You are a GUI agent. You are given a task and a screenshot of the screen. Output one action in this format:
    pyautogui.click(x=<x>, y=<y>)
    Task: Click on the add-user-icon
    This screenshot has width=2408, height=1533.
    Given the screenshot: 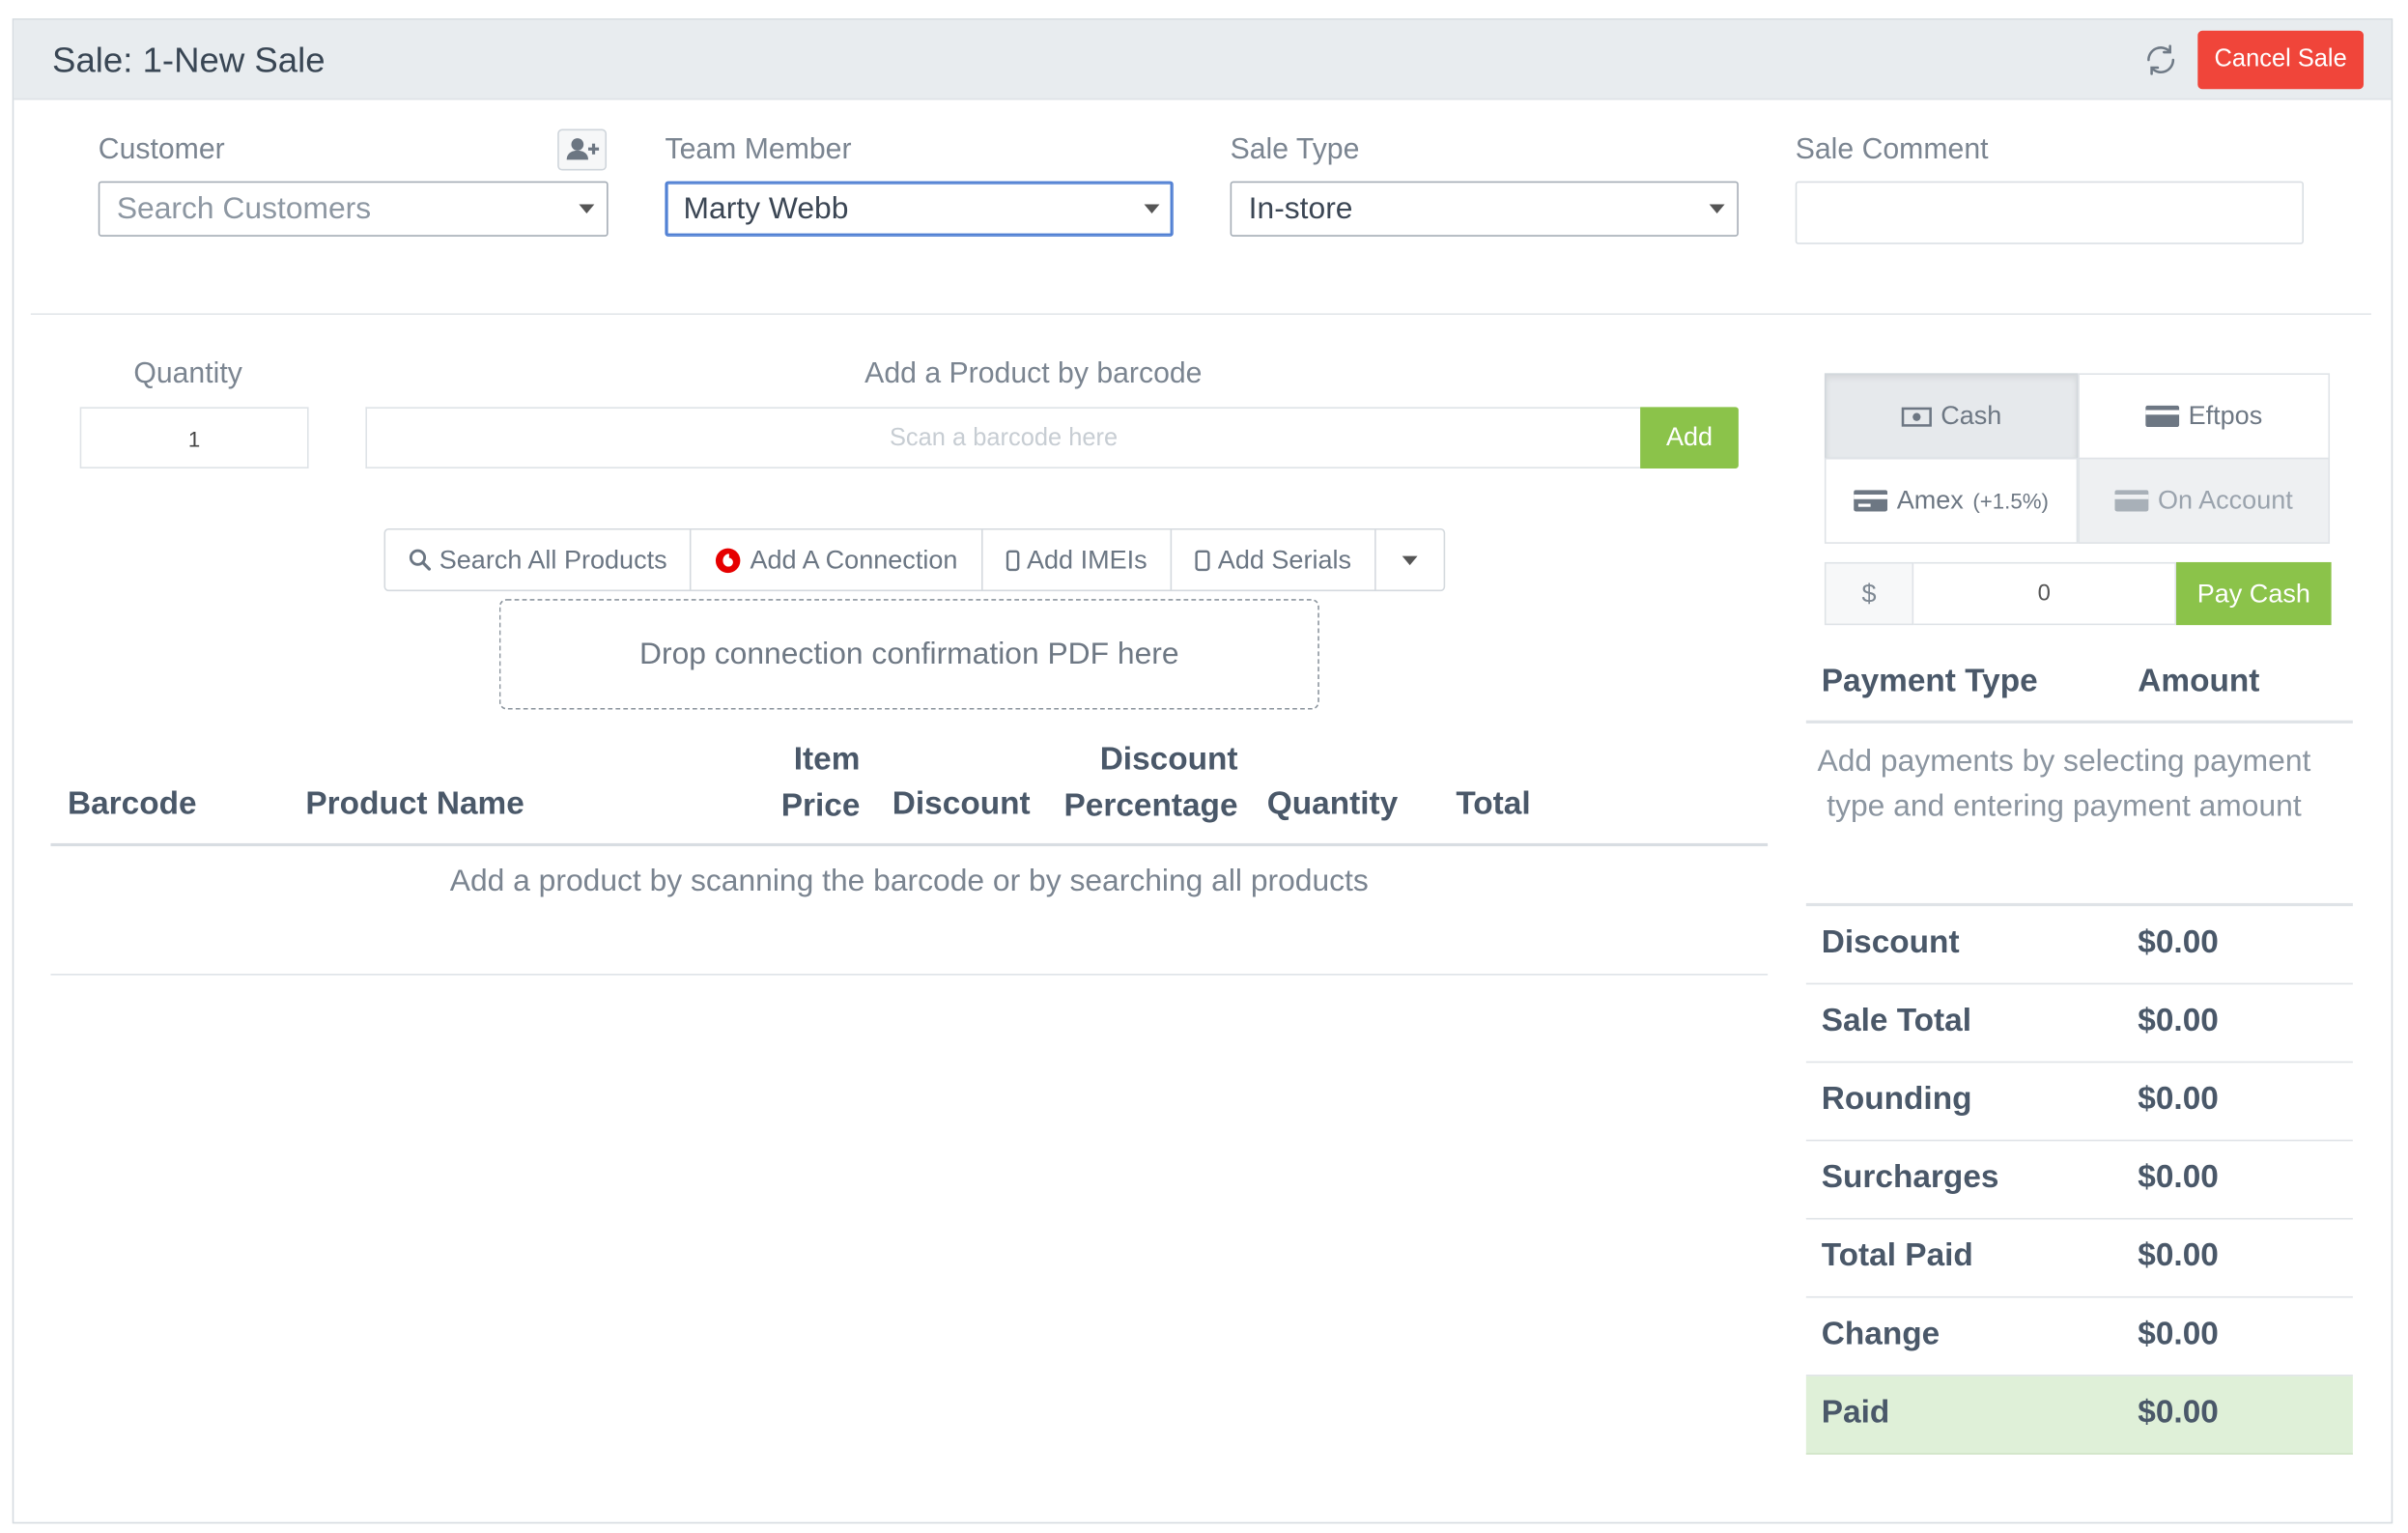 What is the action you would take?
    pyautogui.click(x=583, y=149)
    